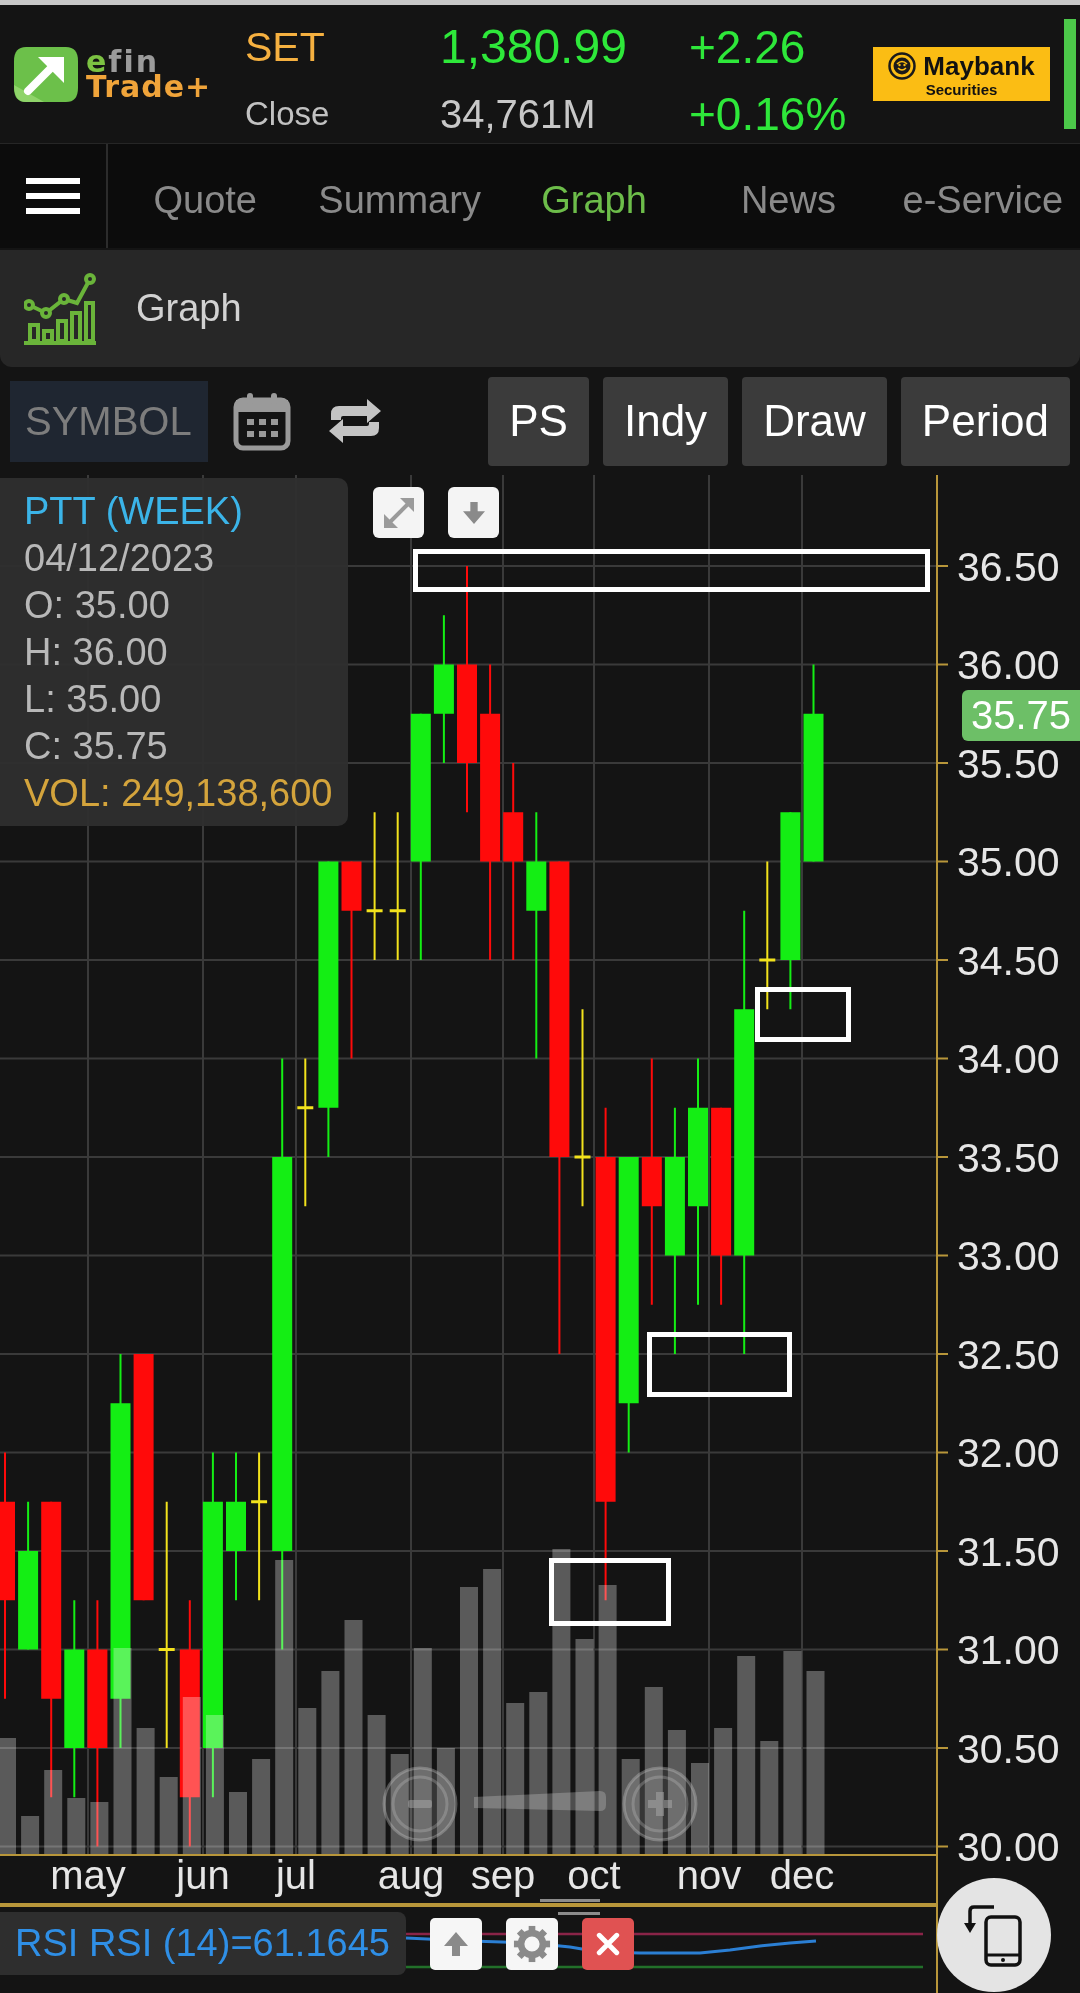 This screenshot has height=1993, width=1080. What do you see at coordinates (802, 1875) in the screenshot?
I see `month-label: dec` at bounding box center [802, 1875].